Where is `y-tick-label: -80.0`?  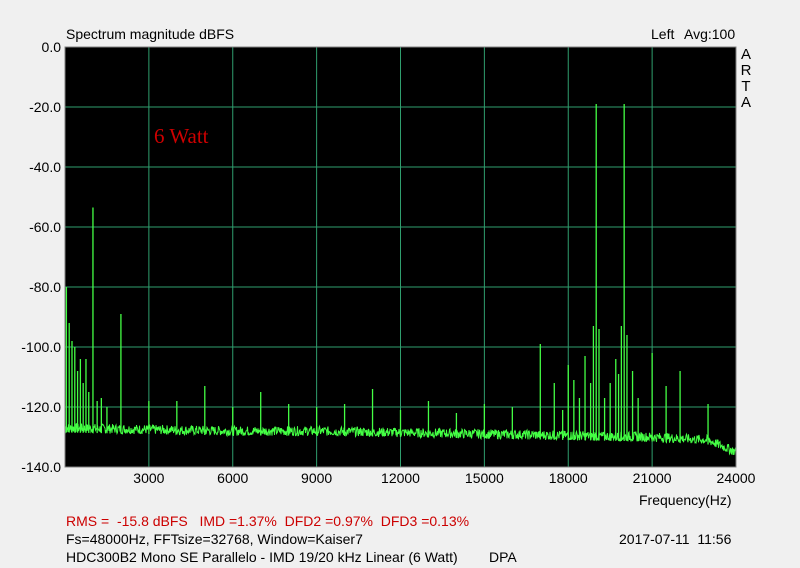
y-tick-label: -80.0 is located at coordinates (45, 287).